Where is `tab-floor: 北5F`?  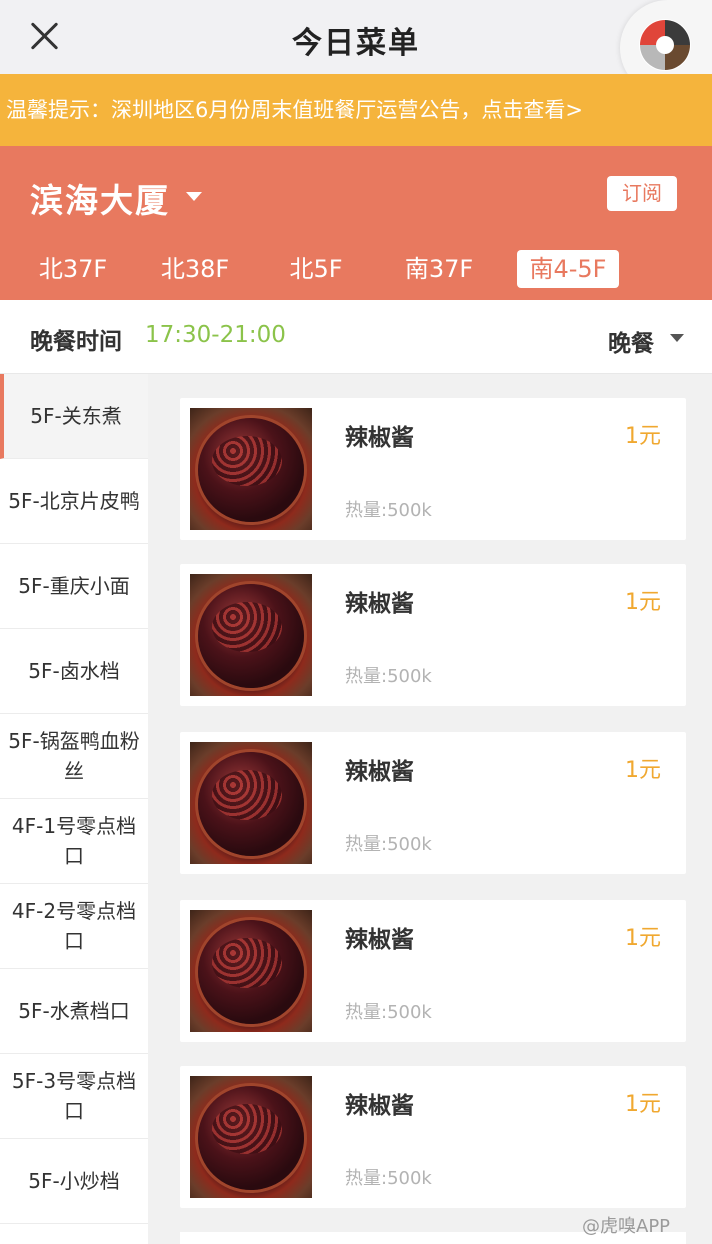
tab-floor: 北5F is located at coordinates (316, 269).